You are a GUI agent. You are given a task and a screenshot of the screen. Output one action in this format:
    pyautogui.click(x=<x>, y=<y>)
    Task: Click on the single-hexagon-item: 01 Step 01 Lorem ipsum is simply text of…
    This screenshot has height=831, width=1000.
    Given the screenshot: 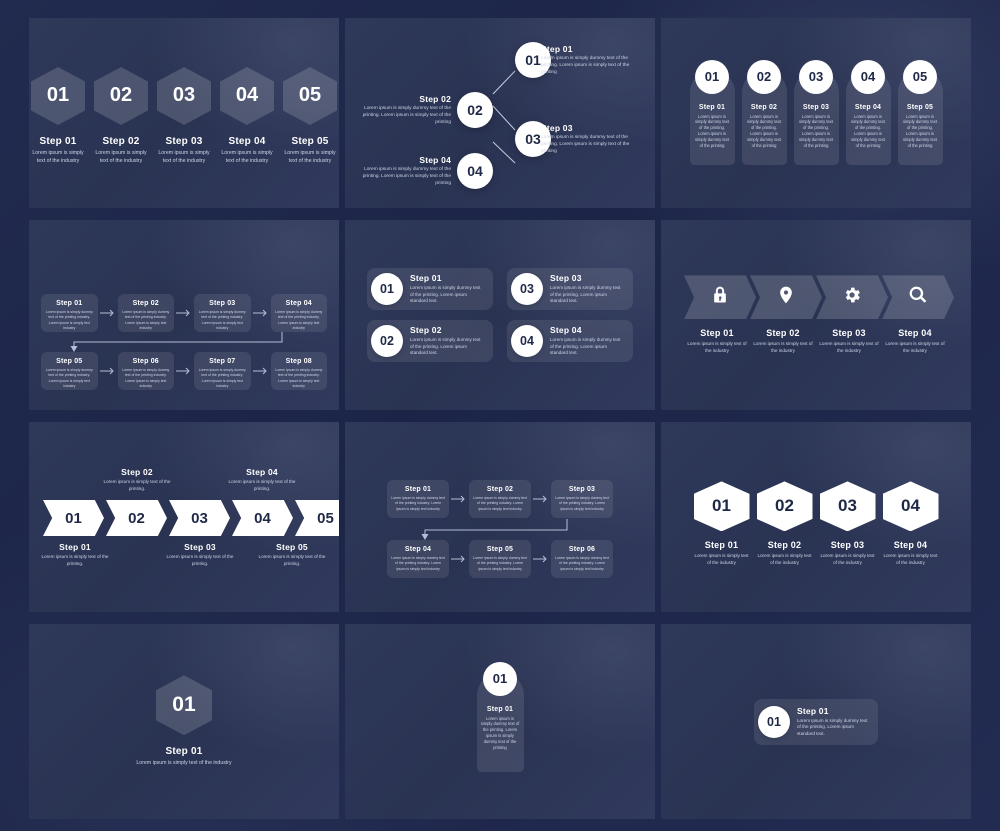 What is the action you would take?
    pyautogui.click(x=184, y=721)
    